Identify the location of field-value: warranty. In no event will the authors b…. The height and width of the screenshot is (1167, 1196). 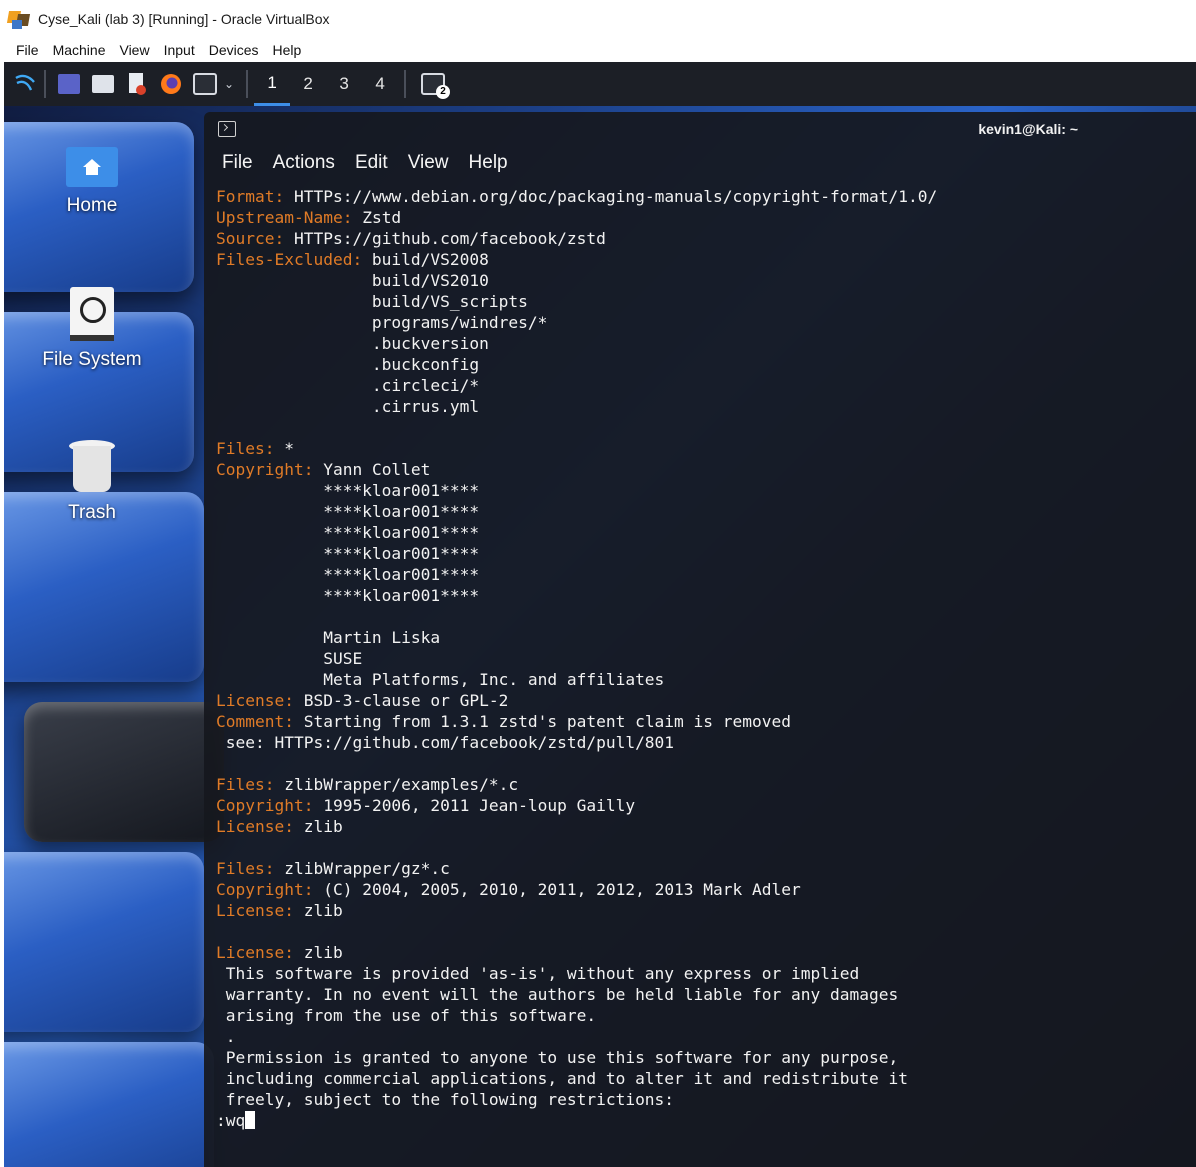
(557, 994).